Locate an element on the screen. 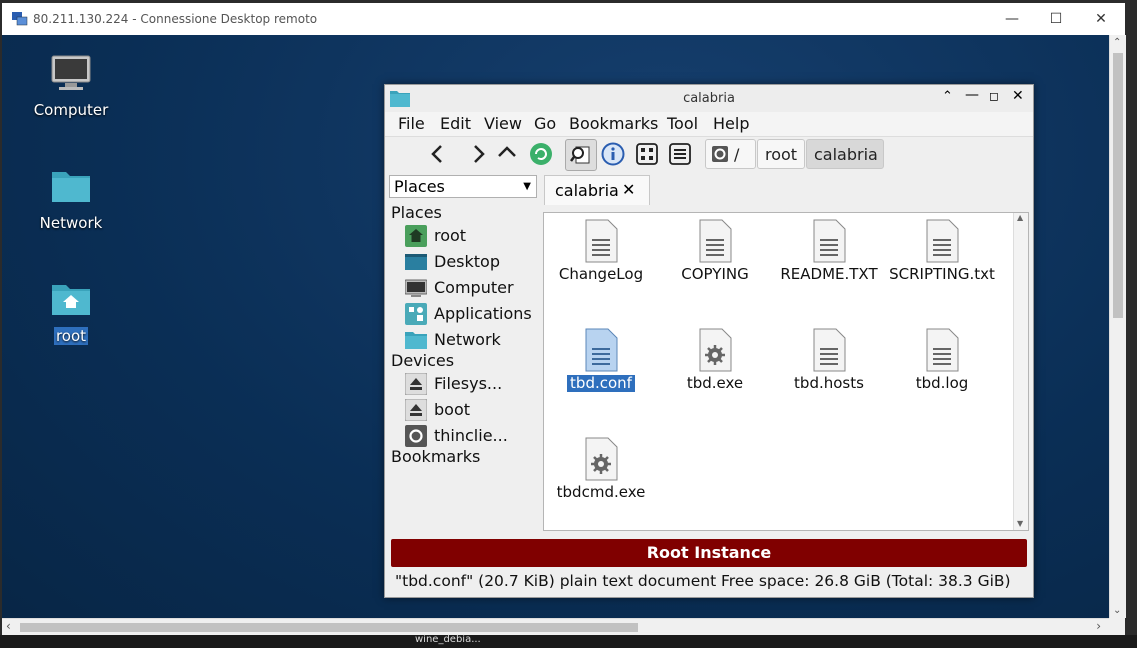  search-button is located at coordinates (581, 155).